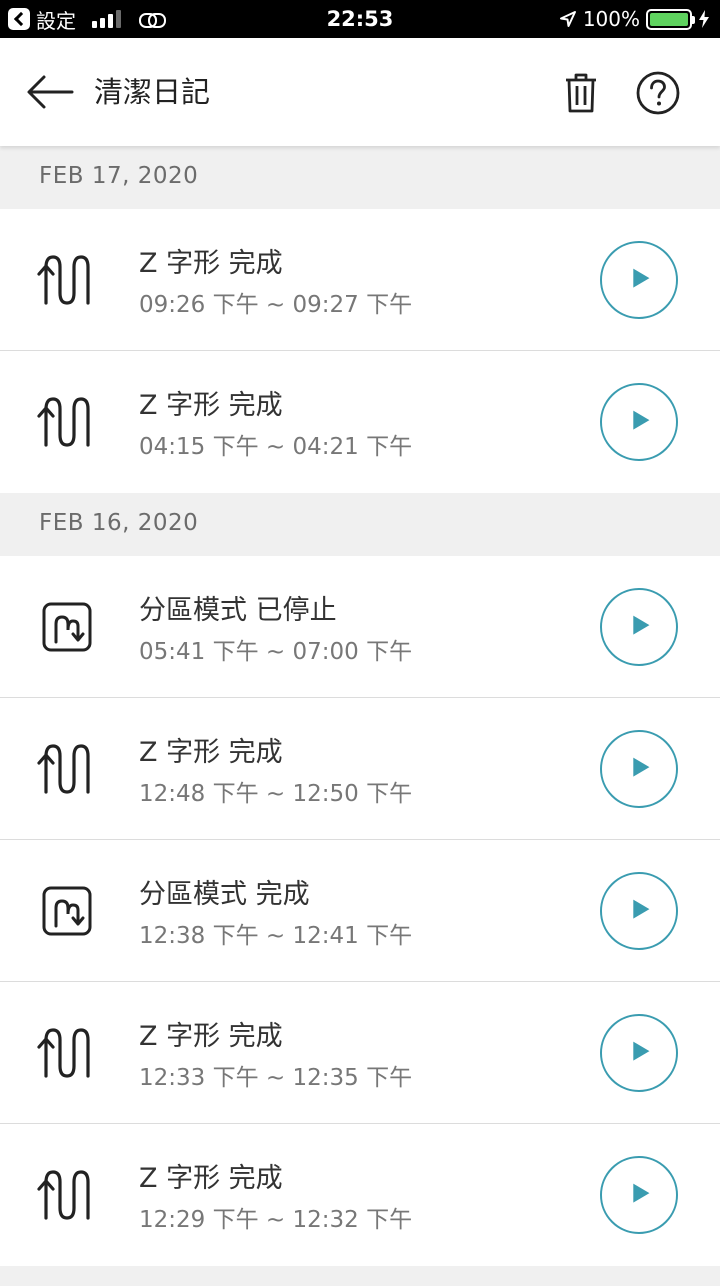 The image size is (720, 1286). I want to click on trash-icon, so click(581, 93).